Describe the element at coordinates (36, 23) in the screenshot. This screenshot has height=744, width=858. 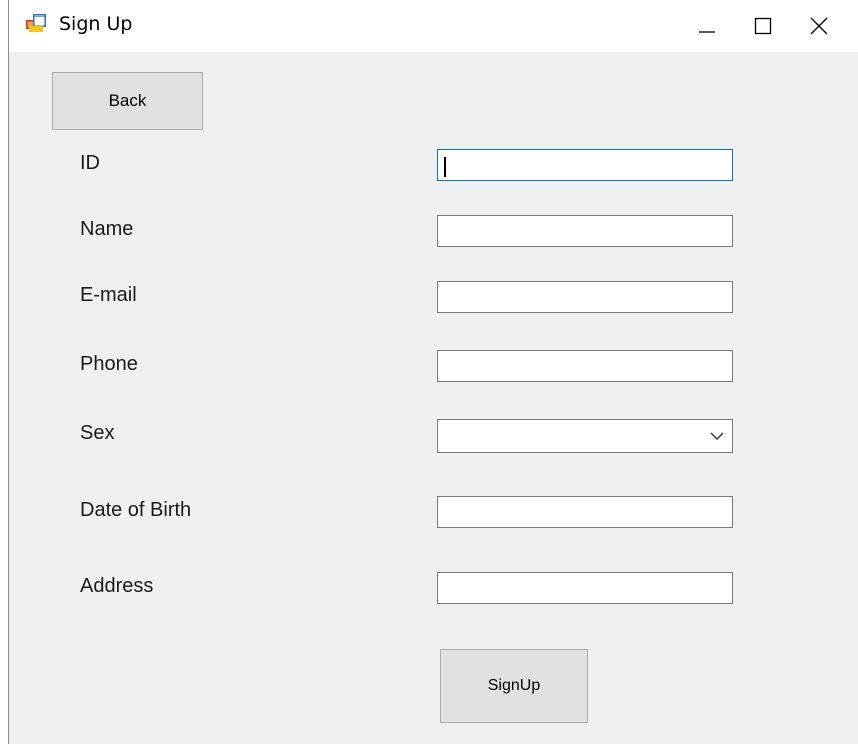
I see `app-form-icon` at that location.